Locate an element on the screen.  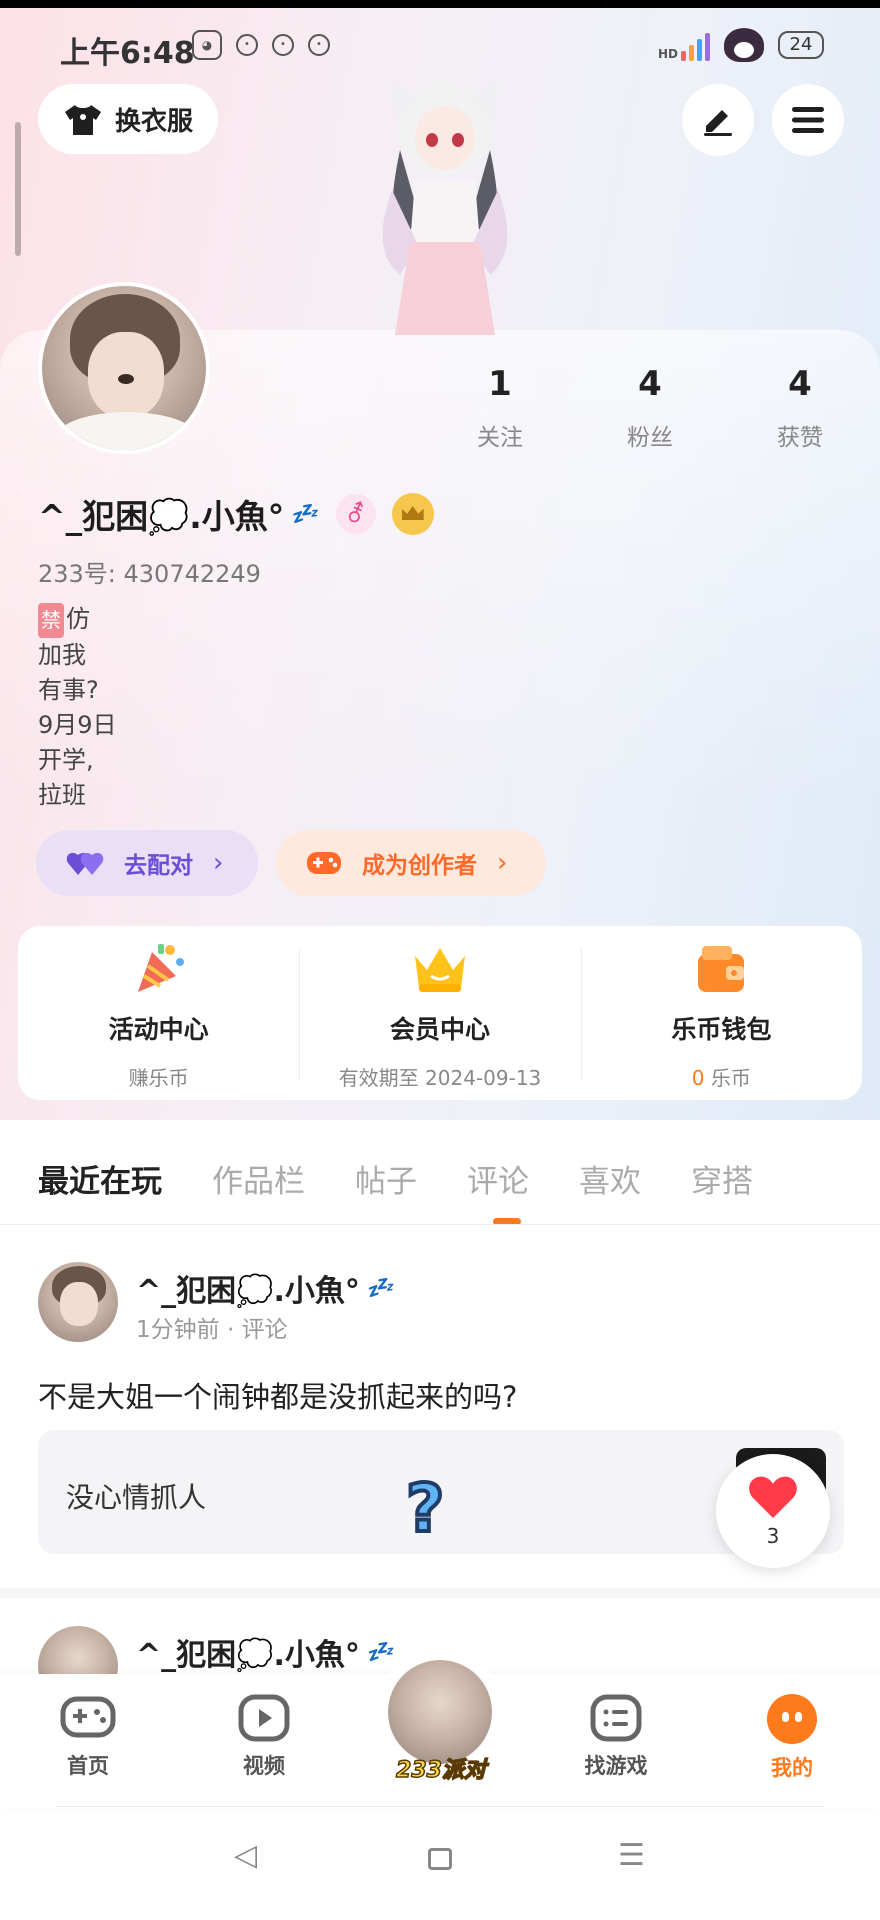
tab-outfits: 穿搭 is located at coordinates (722, 1178).